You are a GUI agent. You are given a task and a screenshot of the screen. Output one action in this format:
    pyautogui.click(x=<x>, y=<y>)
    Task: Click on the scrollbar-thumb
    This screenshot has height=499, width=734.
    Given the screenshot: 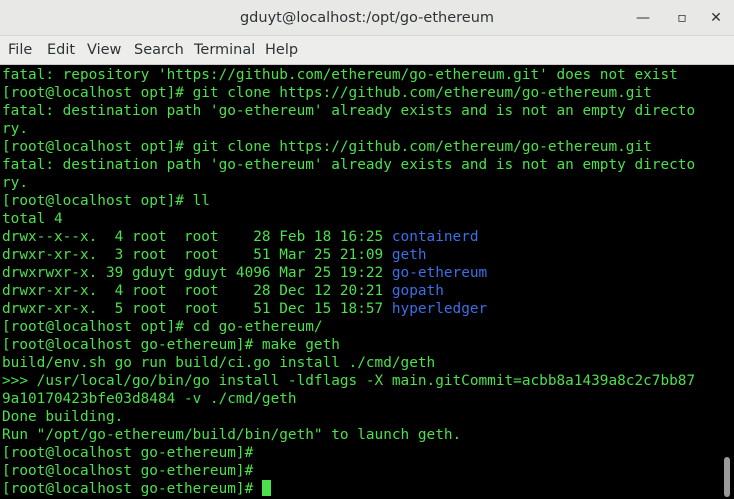 What is the action you would take?
    pyautogui.click(x=727, y=477)
    